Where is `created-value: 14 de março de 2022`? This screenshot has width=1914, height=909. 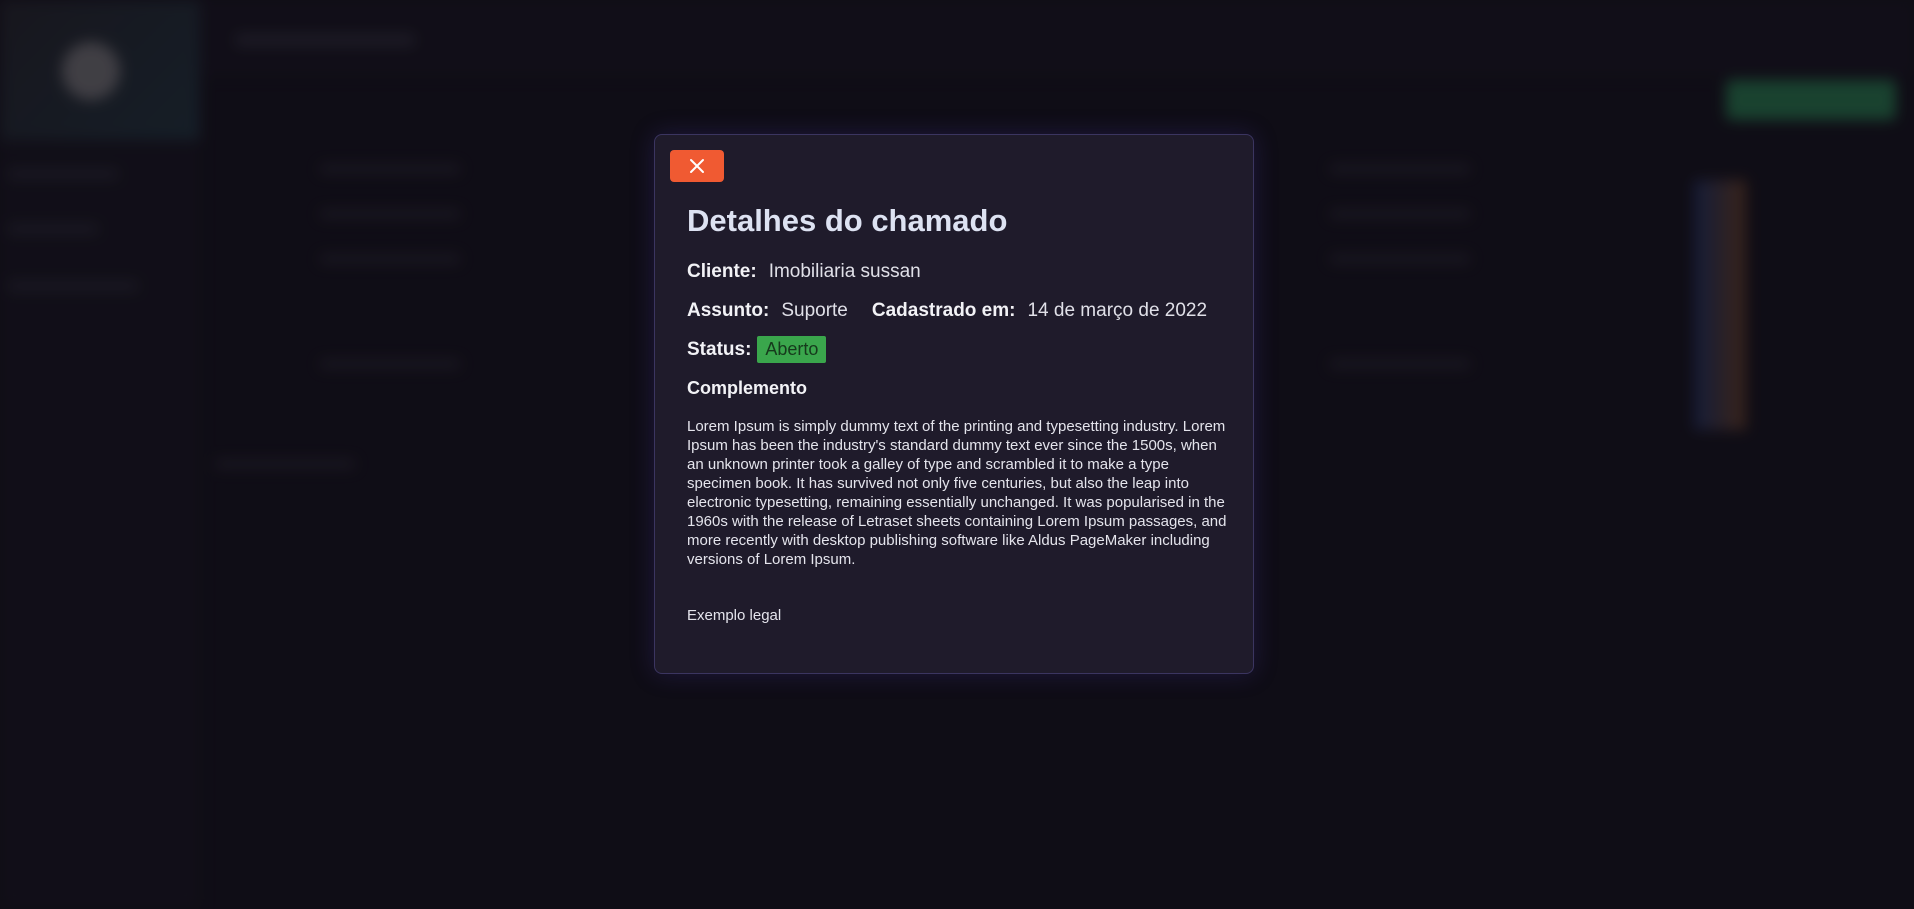 created-value: 14 de março de 2022 is located at coordinates (1117, 310).